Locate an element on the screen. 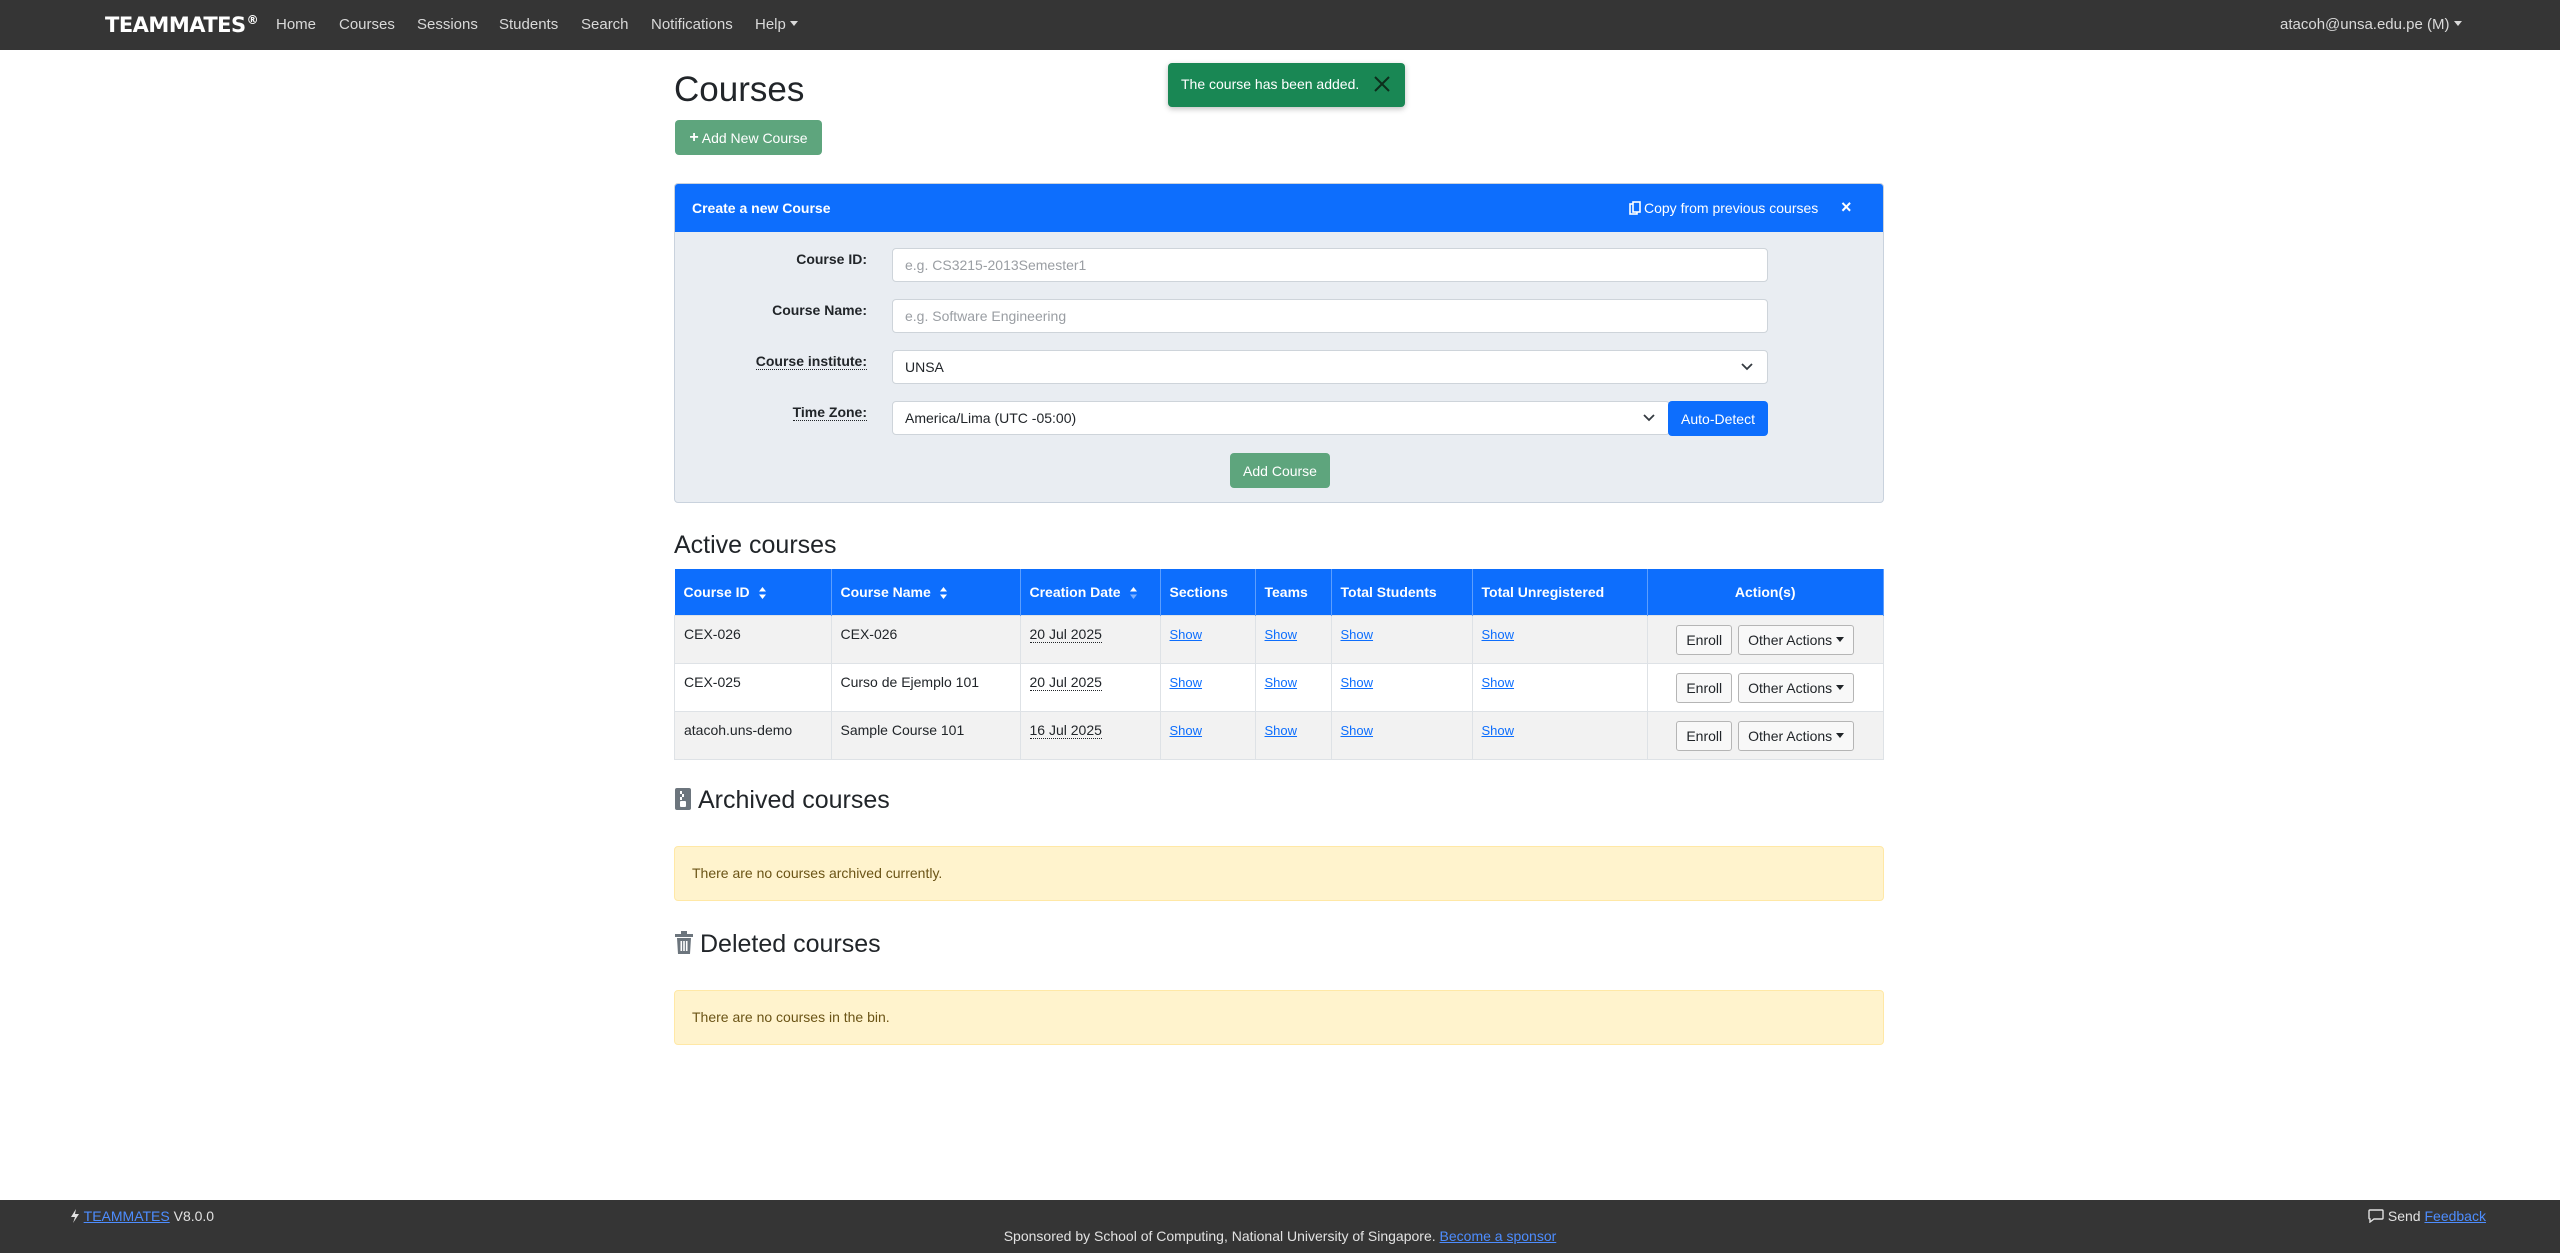 Image resolution: width=2560 pixels, height=1253 pixels. footer-feedback: Send Feedback is located at coordinates (2427, 1216).